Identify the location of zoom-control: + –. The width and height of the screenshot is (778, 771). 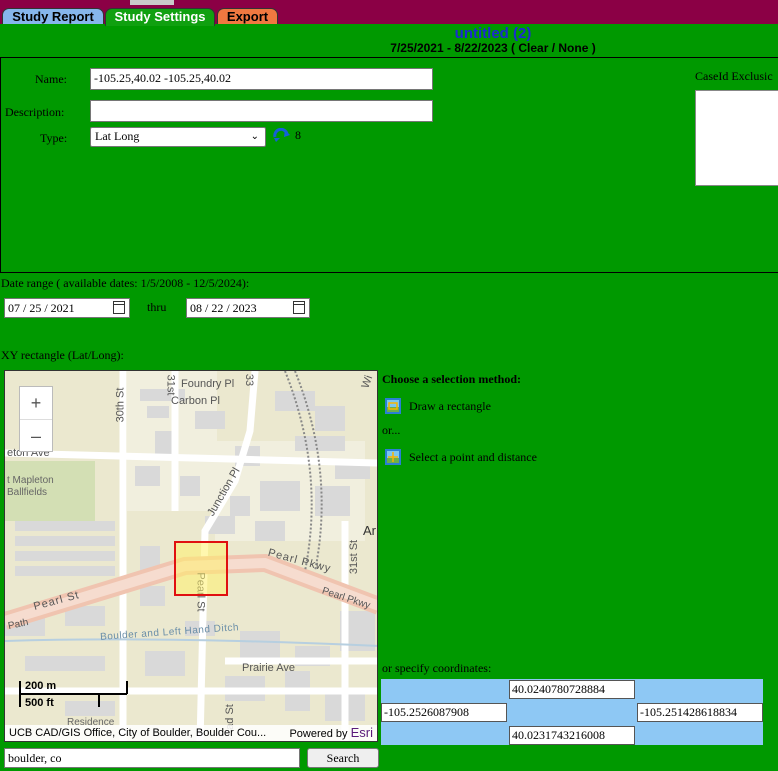
(36, 419).